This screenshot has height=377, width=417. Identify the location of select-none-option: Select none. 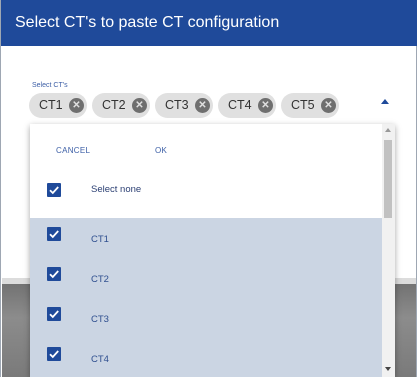
(206, 190).